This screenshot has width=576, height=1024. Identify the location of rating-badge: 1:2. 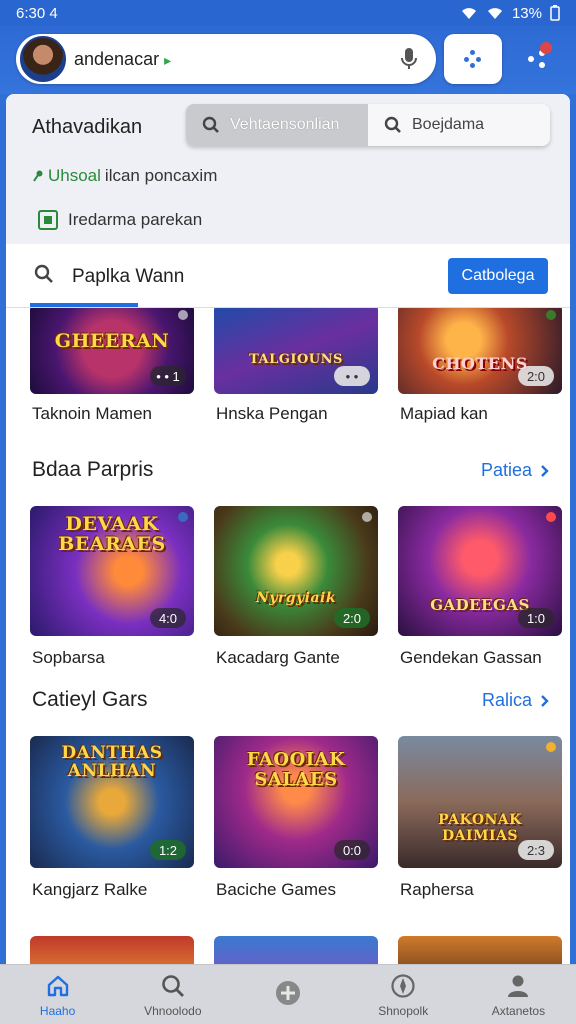
(168, 850).